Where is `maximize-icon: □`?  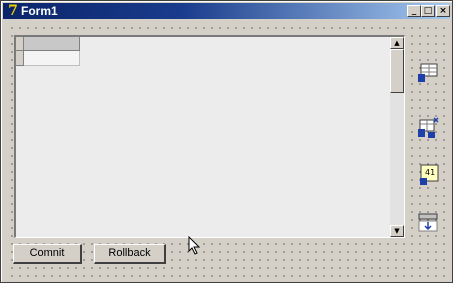 maximize-icon: □ is located at coordinates (428, 11).